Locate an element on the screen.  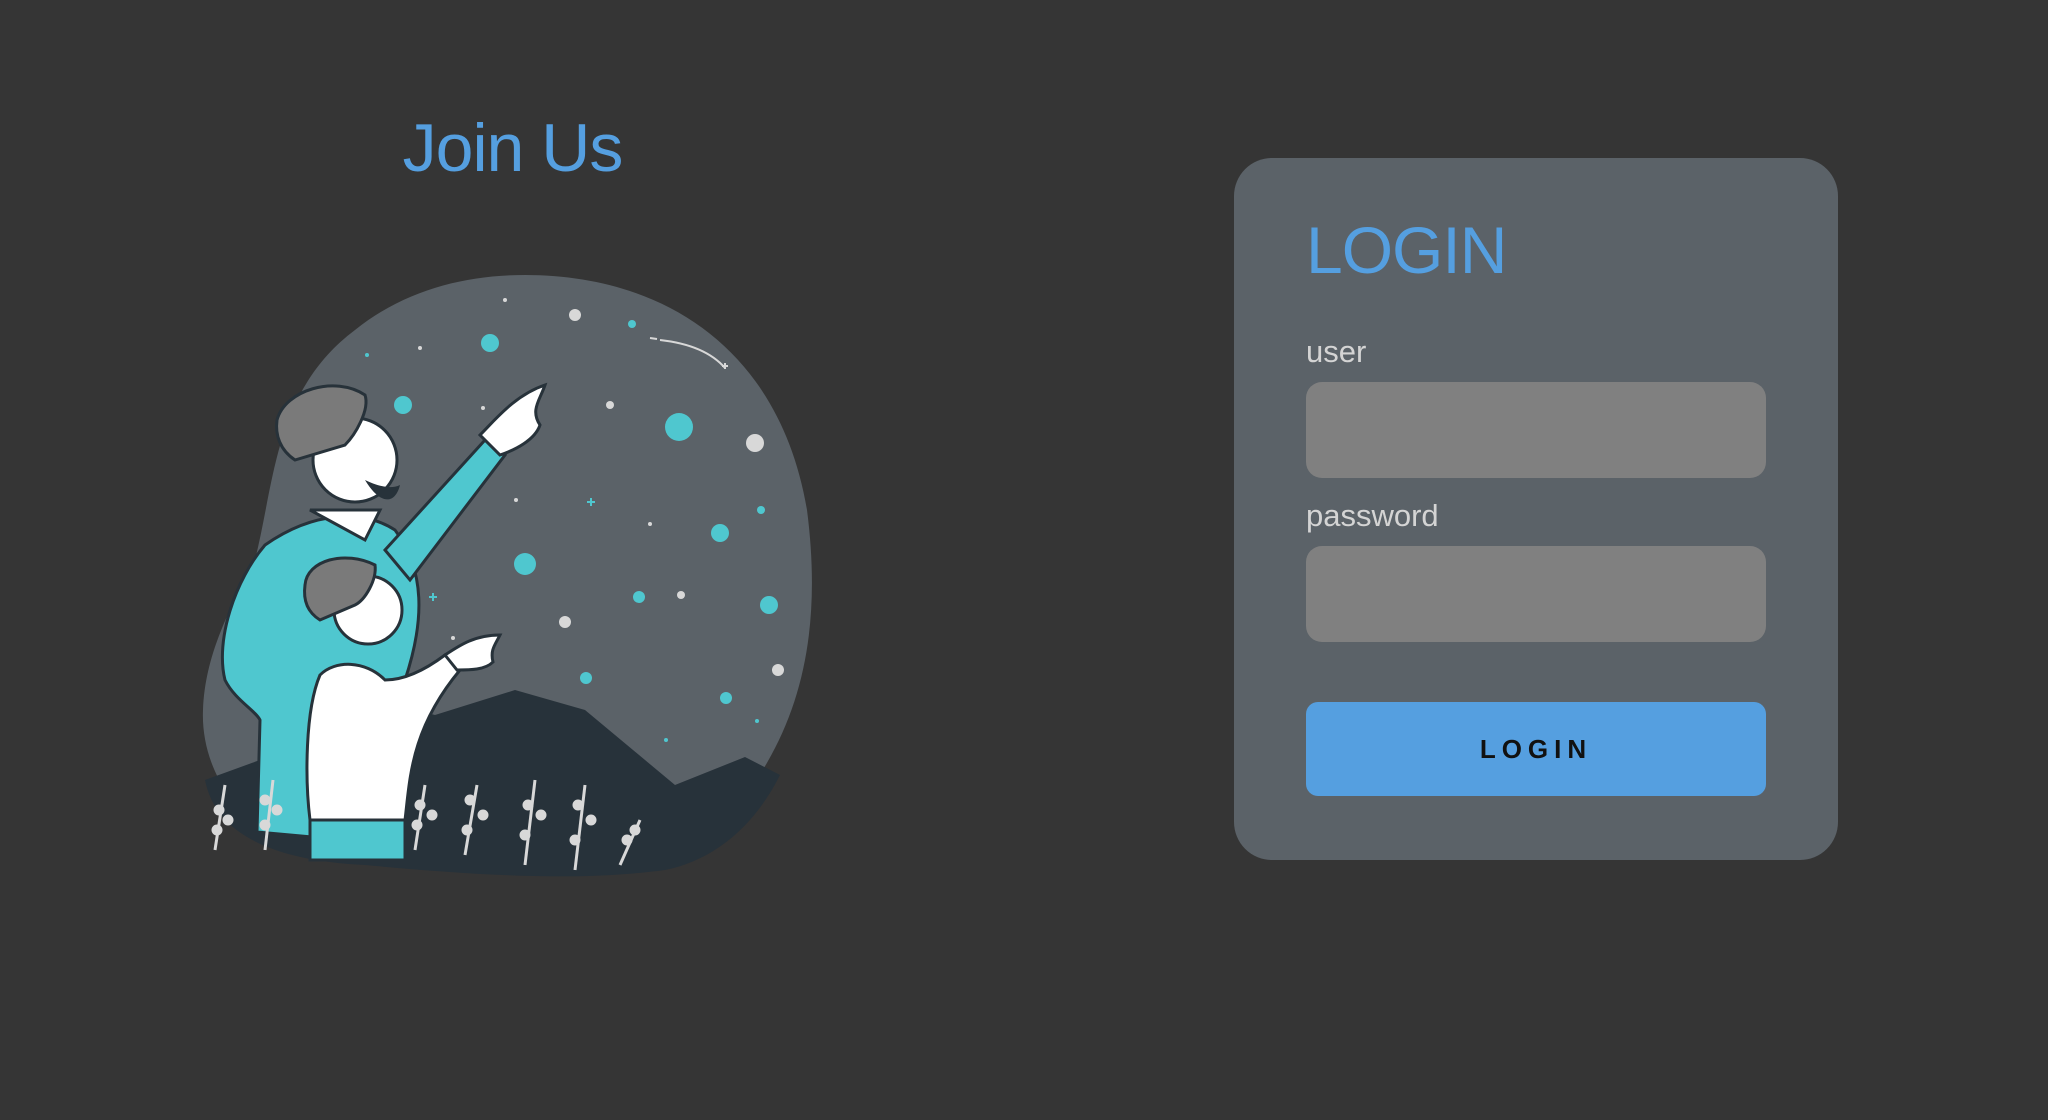
hero-title: Join Us is located at coordinates (513, 148).